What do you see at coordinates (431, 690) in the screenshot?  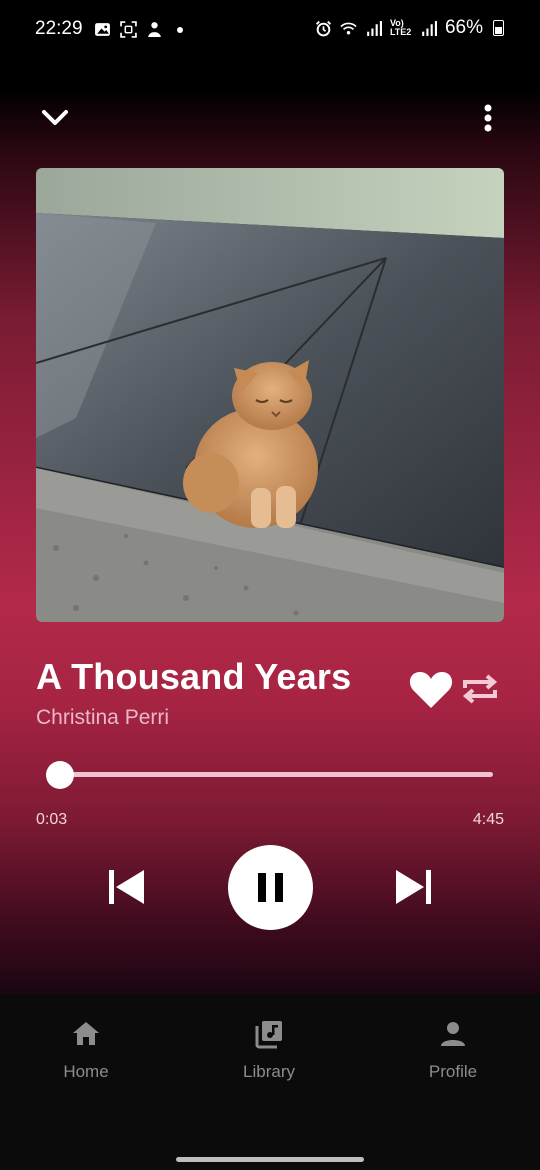 I see `heart-icon` at bounding box center [431, 690].